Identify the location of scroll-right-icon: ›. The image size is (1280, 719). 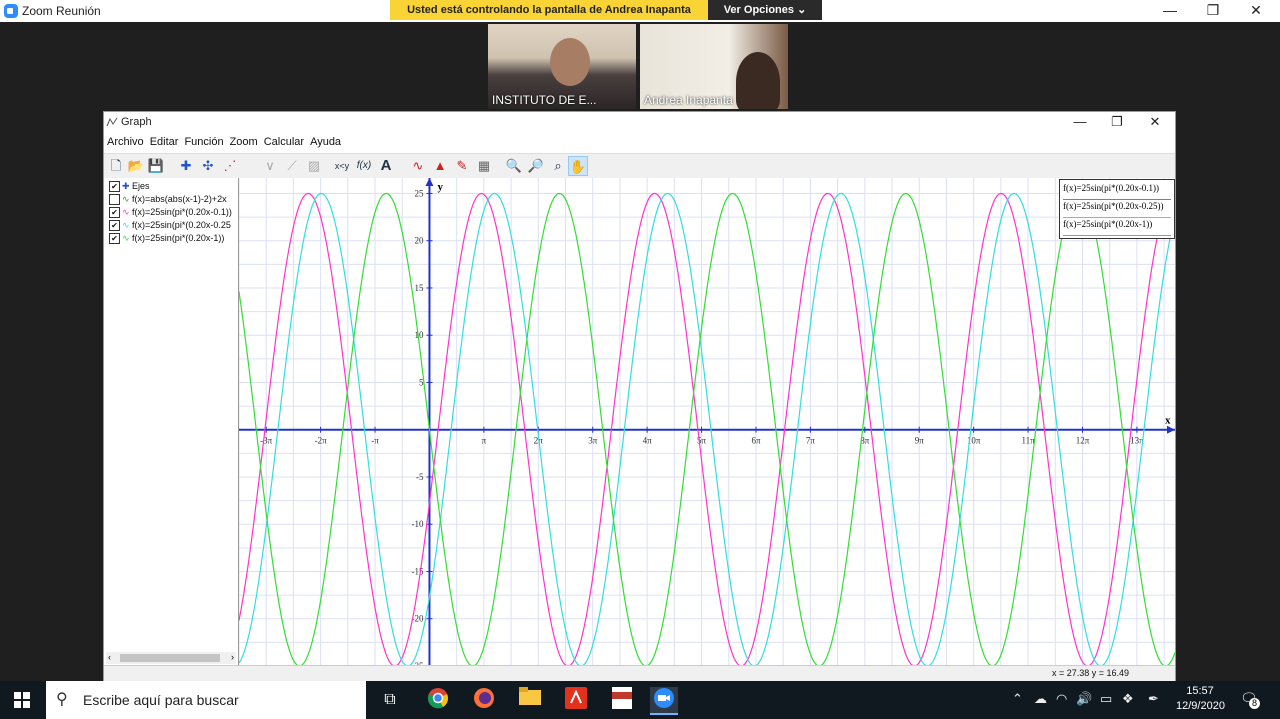
(232, 657).